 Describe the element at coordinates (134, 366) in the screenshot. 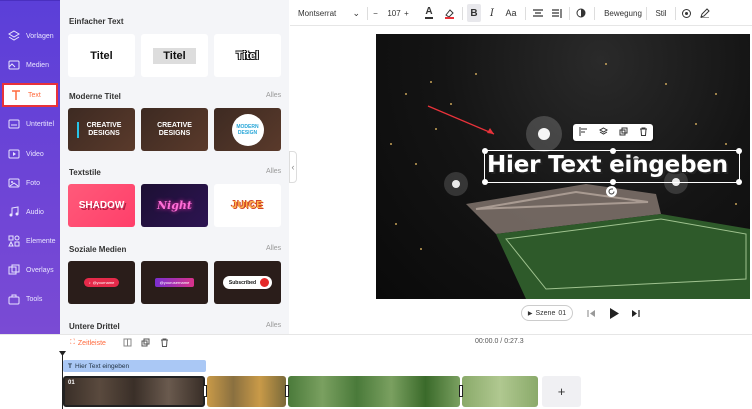

I see `text-track-clip: T Hier Text eingeben` at that location.